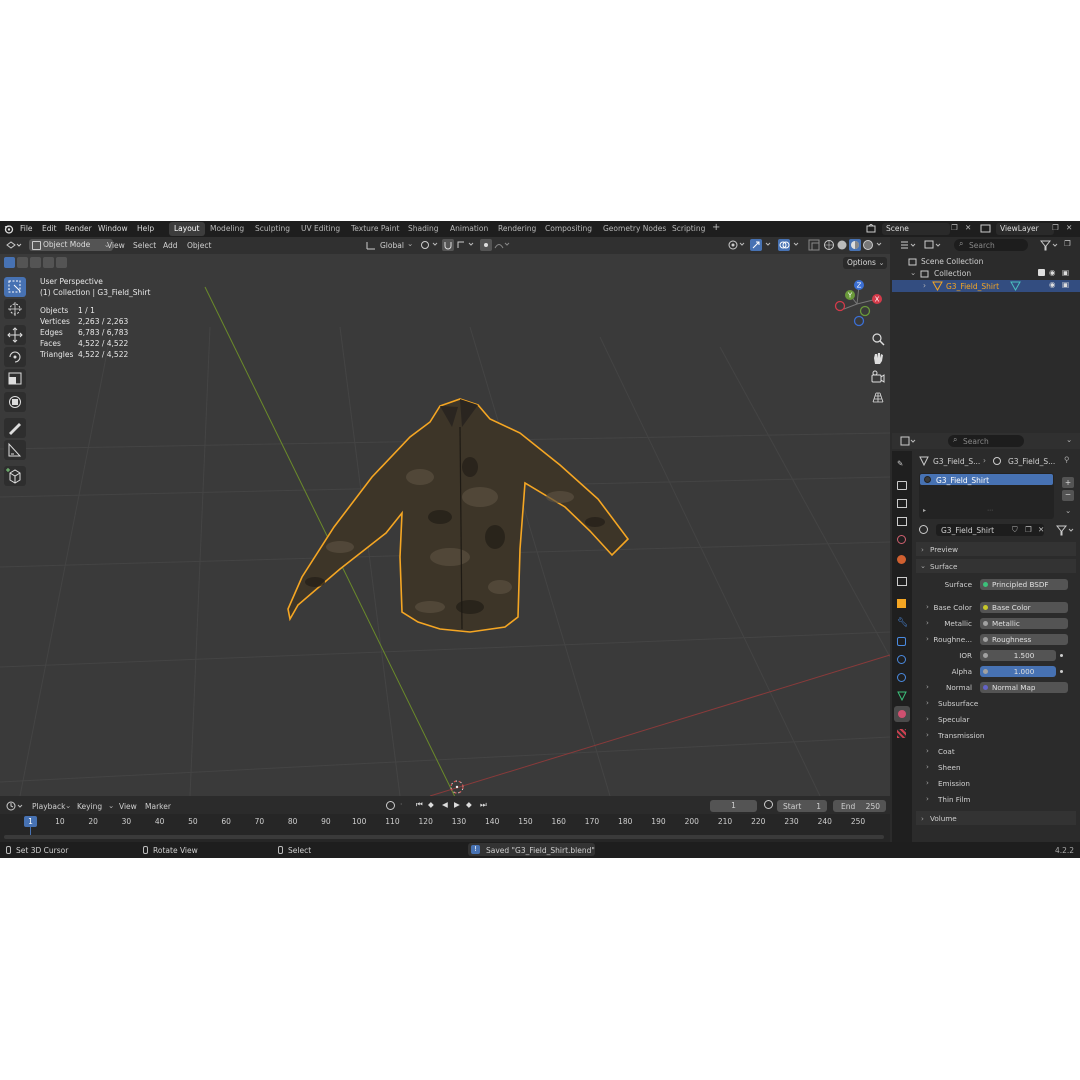 The width and height of the screenshot is (1080, 1080). Describe the element at coordinates (71, 245) in the screenshot. I see `mode-selector: Object Mode ⌄` at that location.